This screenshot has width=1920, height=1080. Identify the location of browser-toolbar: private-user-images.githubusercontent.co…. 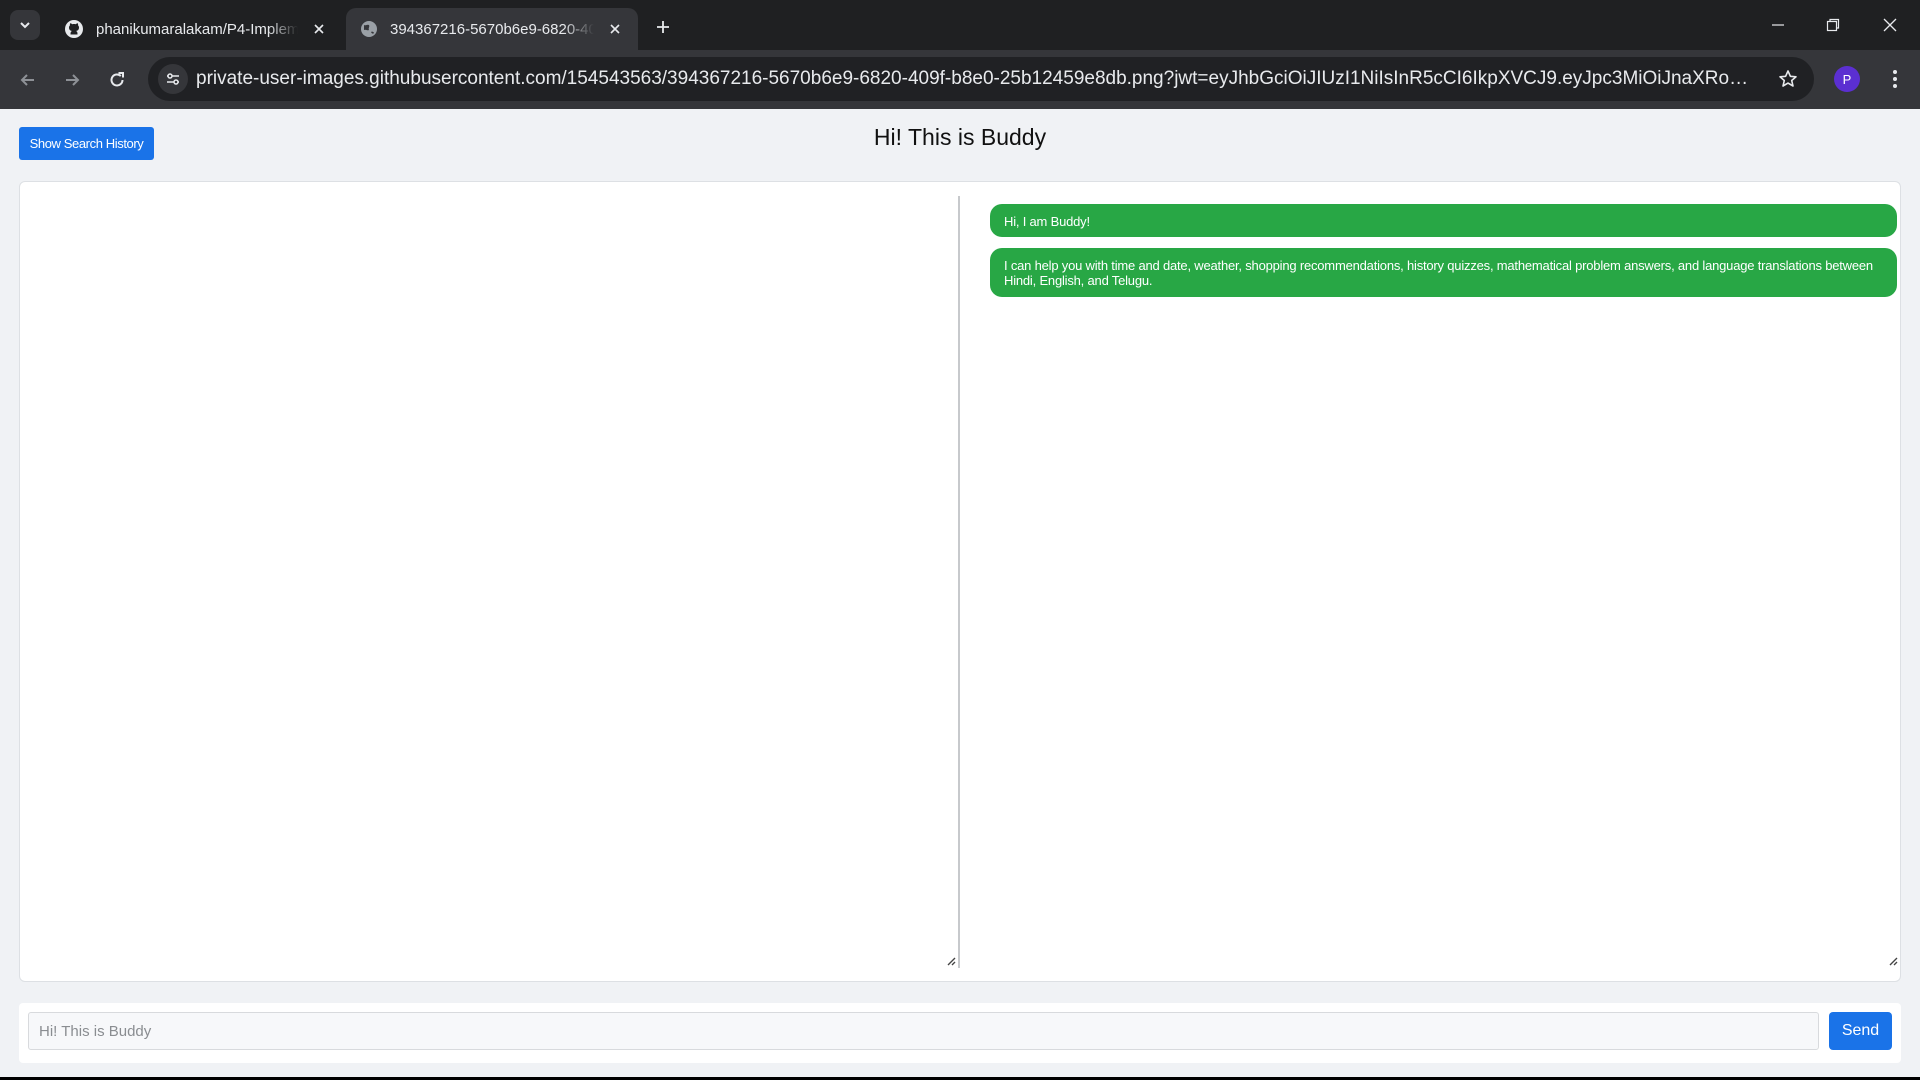
(960, 79).